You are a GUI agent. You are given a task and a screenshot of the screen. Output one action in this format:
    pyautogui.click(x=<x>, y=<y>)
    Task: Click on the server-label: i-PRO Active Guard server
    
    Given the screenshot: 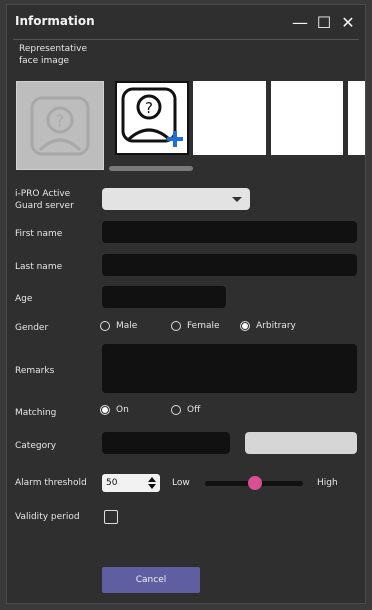 What is the action you would take?
    pyautogui.click(x=44, y=200)
    